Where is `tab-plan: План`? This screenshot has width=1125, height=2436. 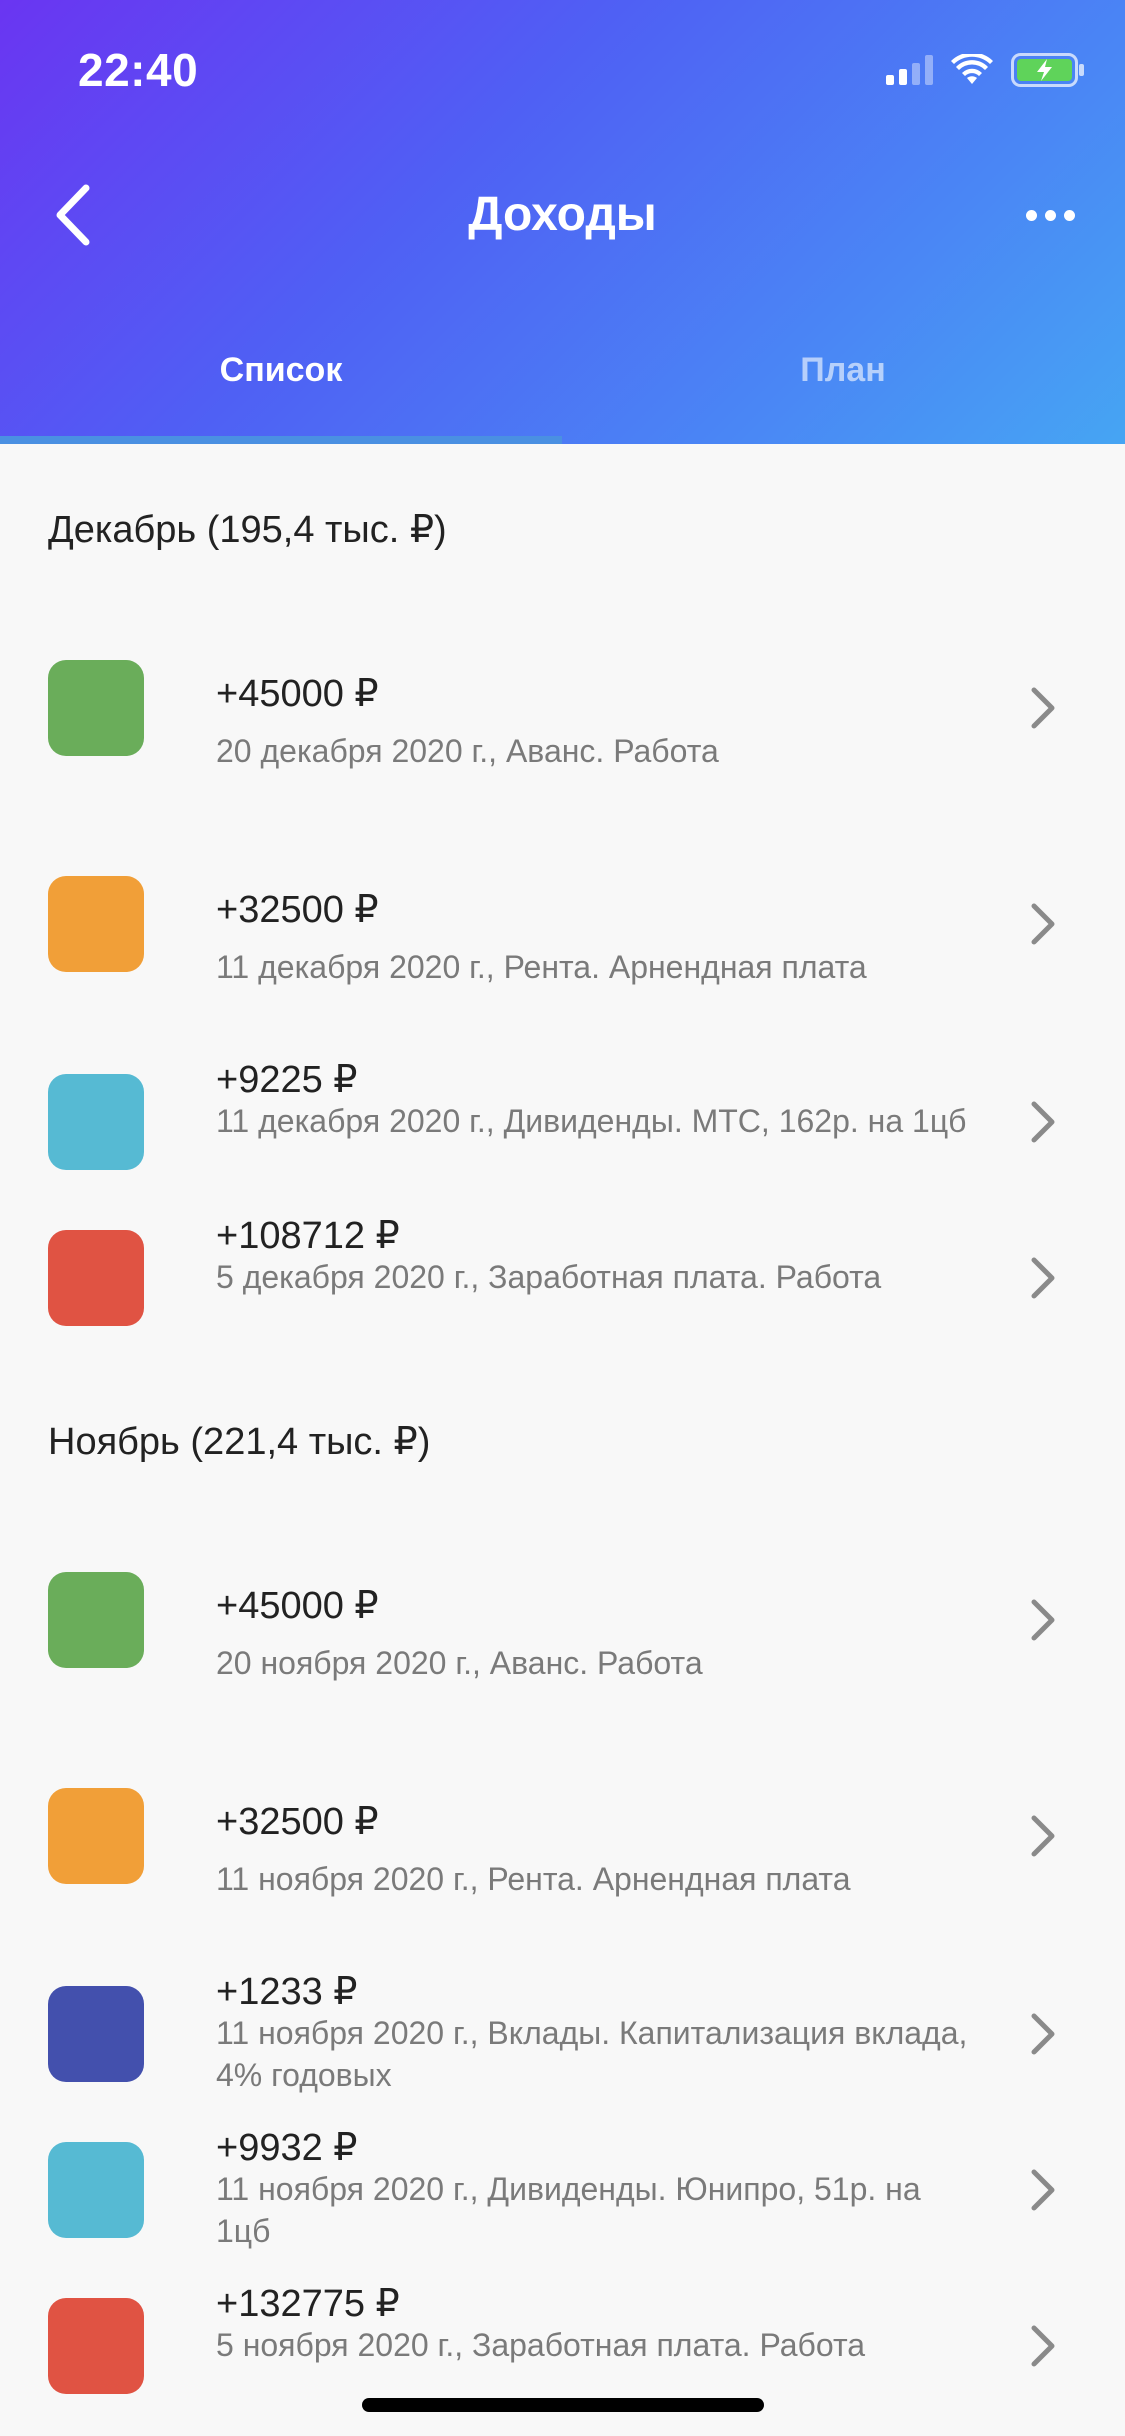
tab-plan: План is located at coordinates (843, 370).